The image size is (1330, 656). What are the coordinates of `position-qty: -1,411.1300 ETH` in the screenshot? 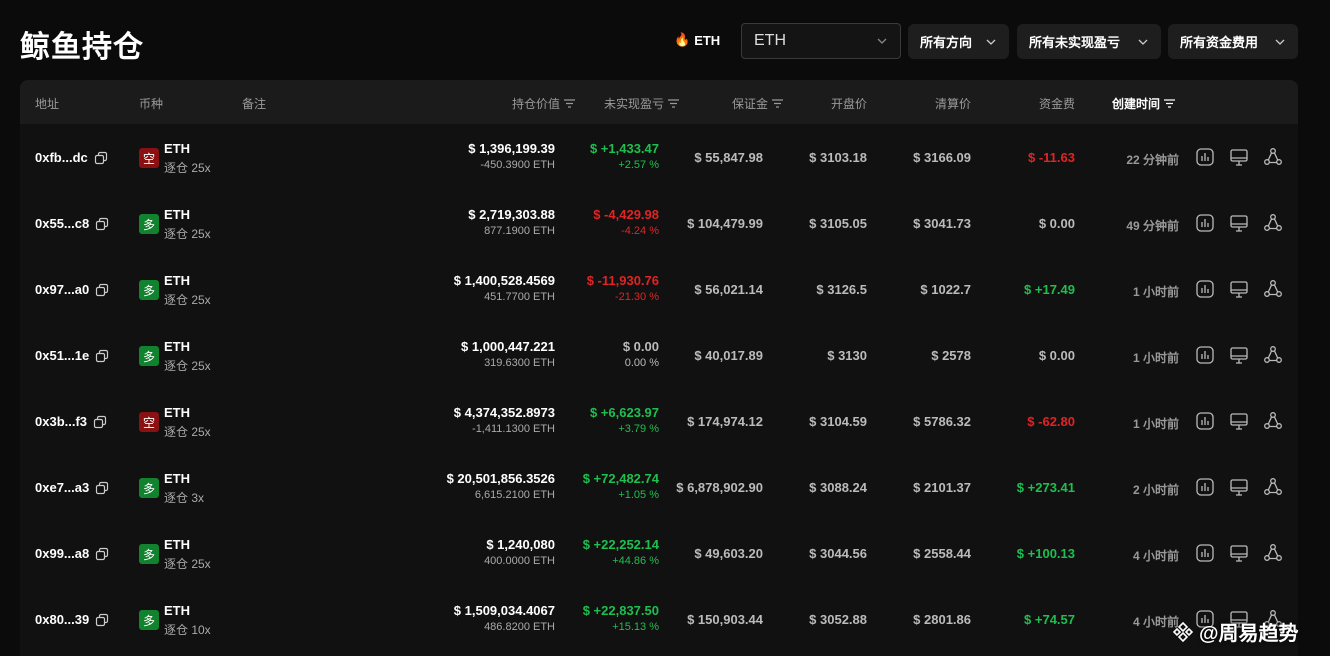 It's located at (513, 429).